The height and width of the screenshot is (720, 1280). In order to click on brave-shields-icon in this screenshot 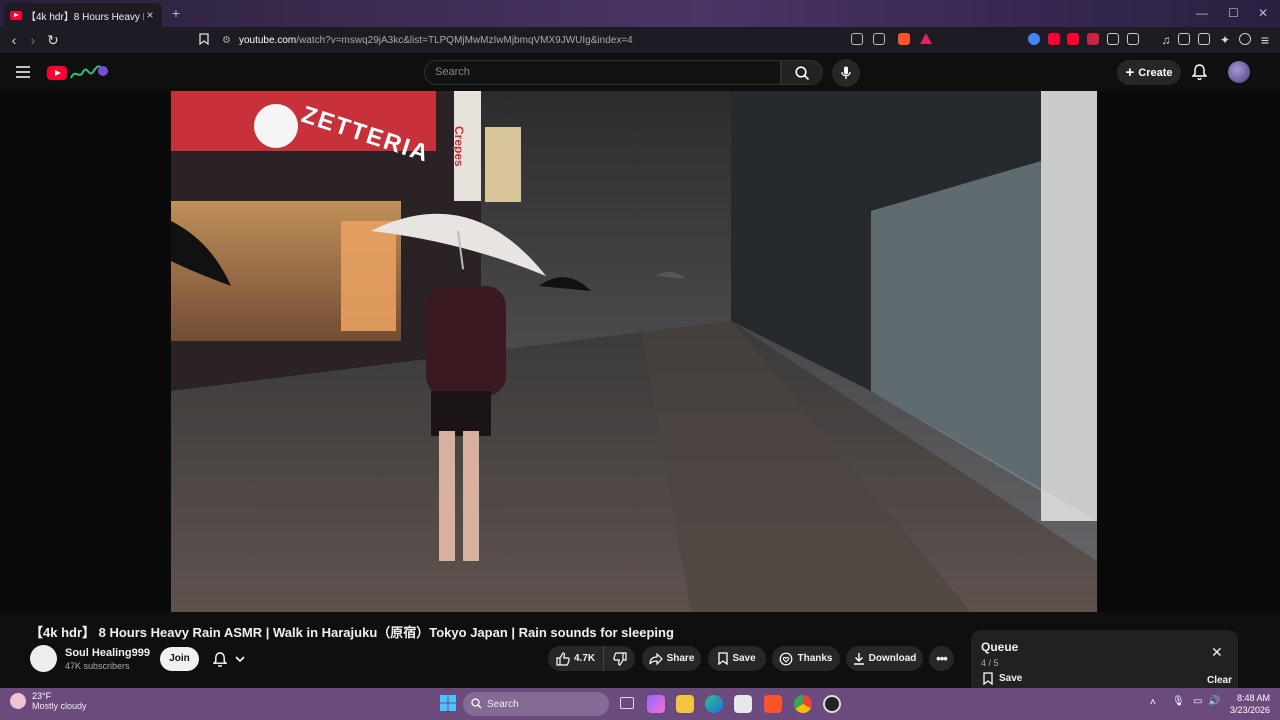, I will do `click(904, 39)`.